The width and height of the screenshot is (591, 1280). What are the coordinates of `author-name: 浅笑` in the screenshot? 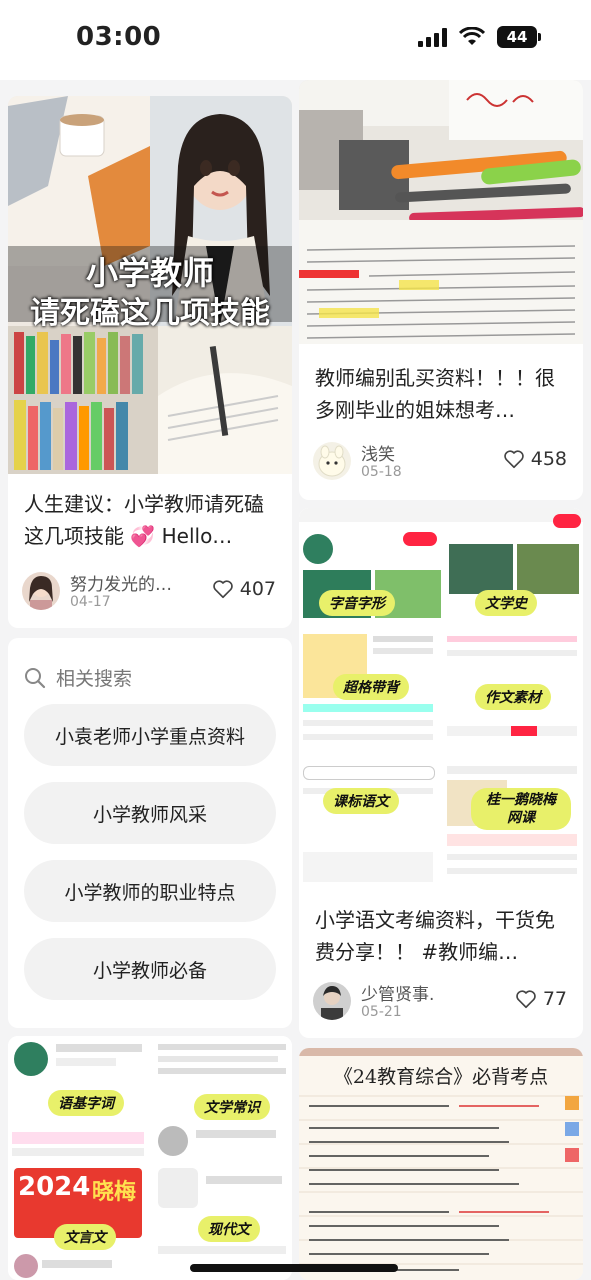 It's located at (378, 452).